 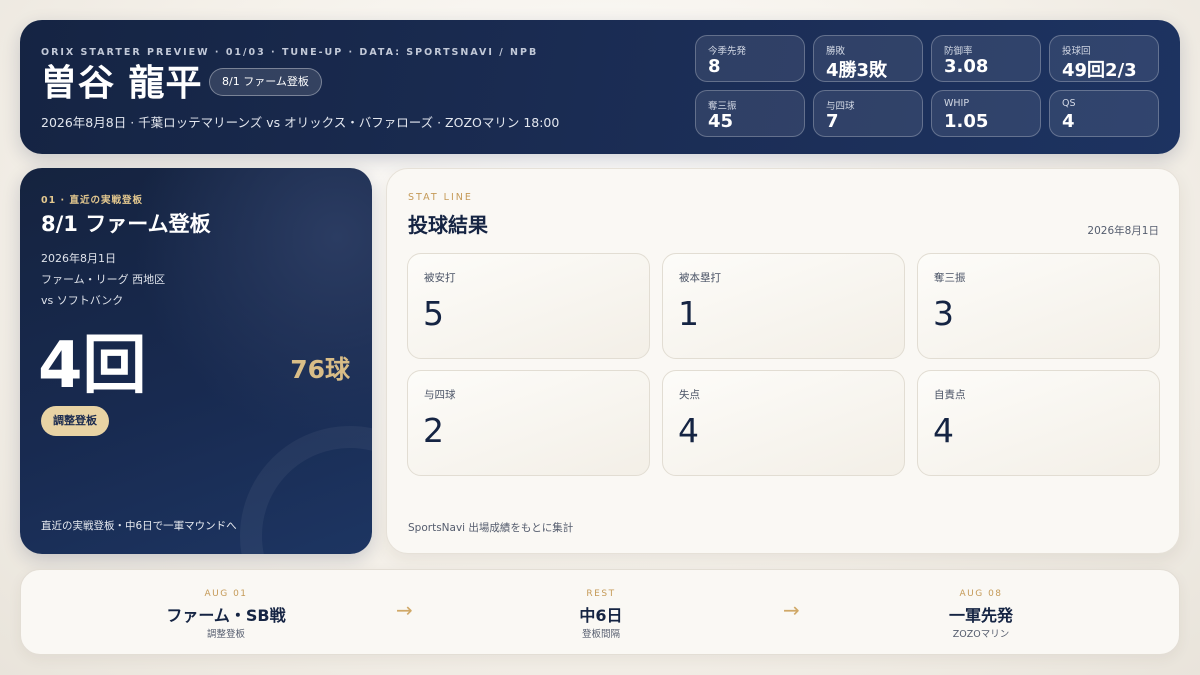 What do you see at coordinates (857, 70) in the screenshot?
I see `stat-value: 4勝3敗` at bounding box center [857, 70].